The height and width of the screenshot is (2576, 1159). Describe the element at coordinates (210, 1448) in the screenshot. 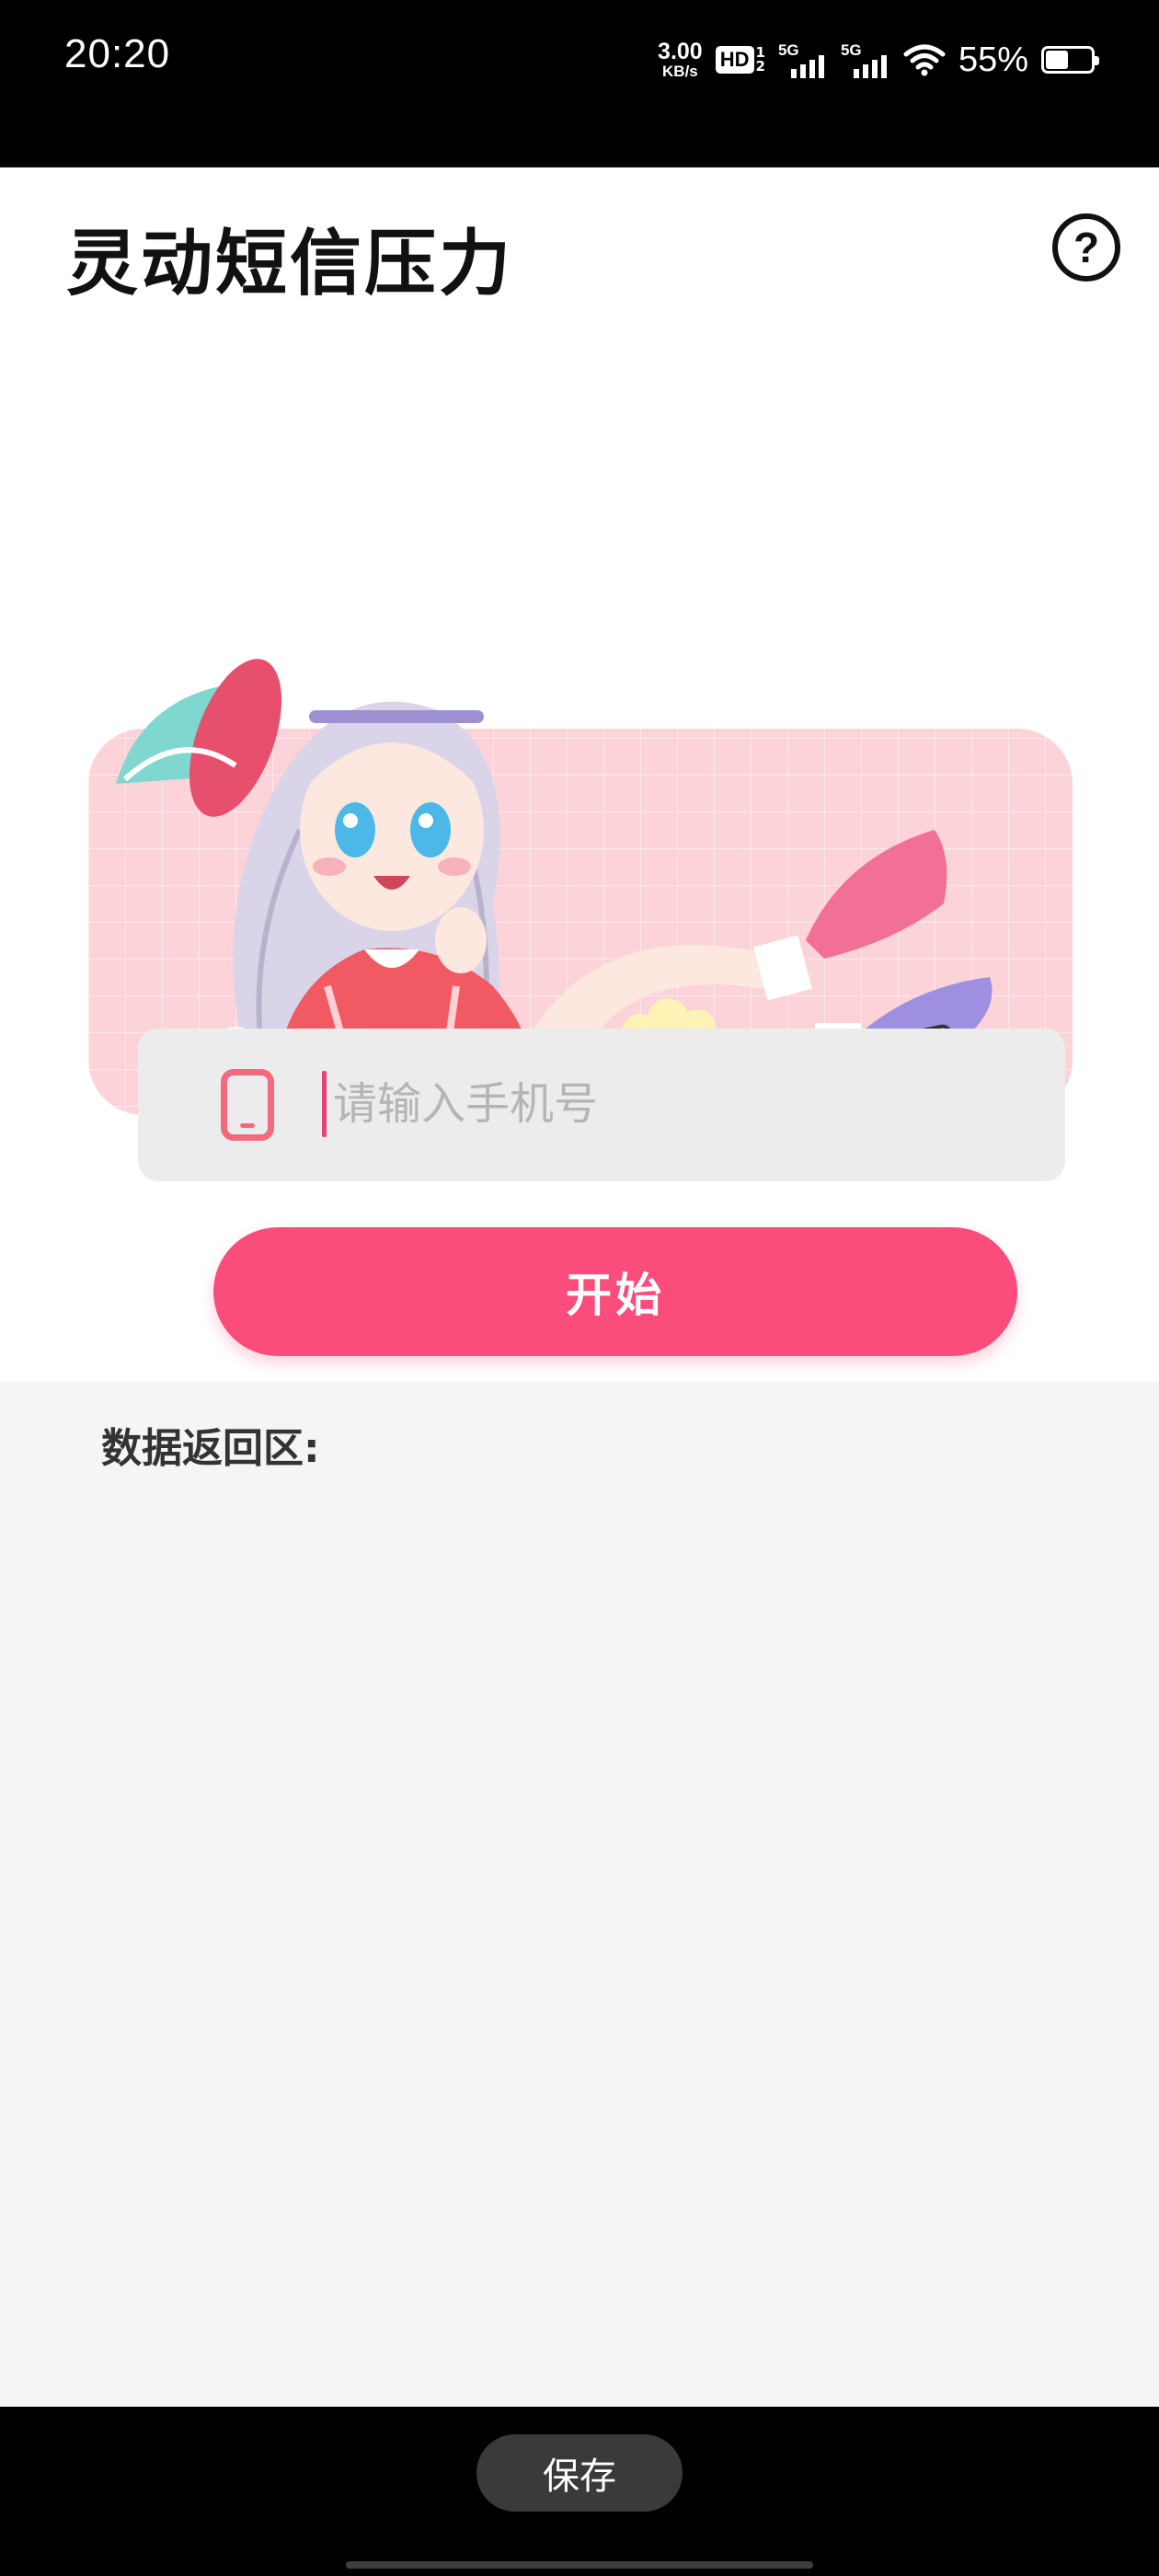

I see `data-return-label: 数据返回区:` at that location.